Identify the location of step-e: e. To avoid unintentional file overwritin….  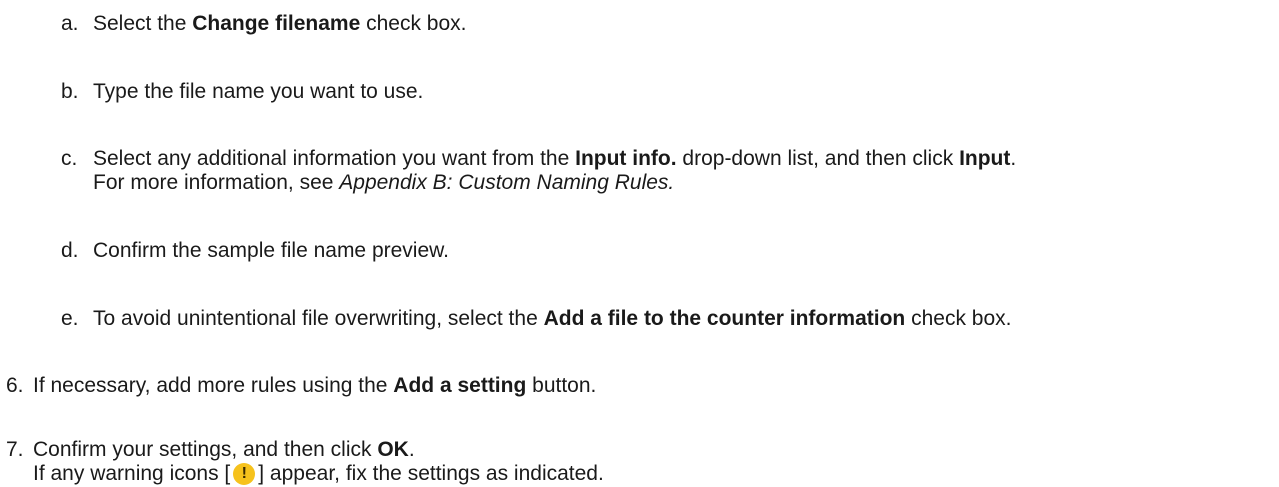
(536, 318).